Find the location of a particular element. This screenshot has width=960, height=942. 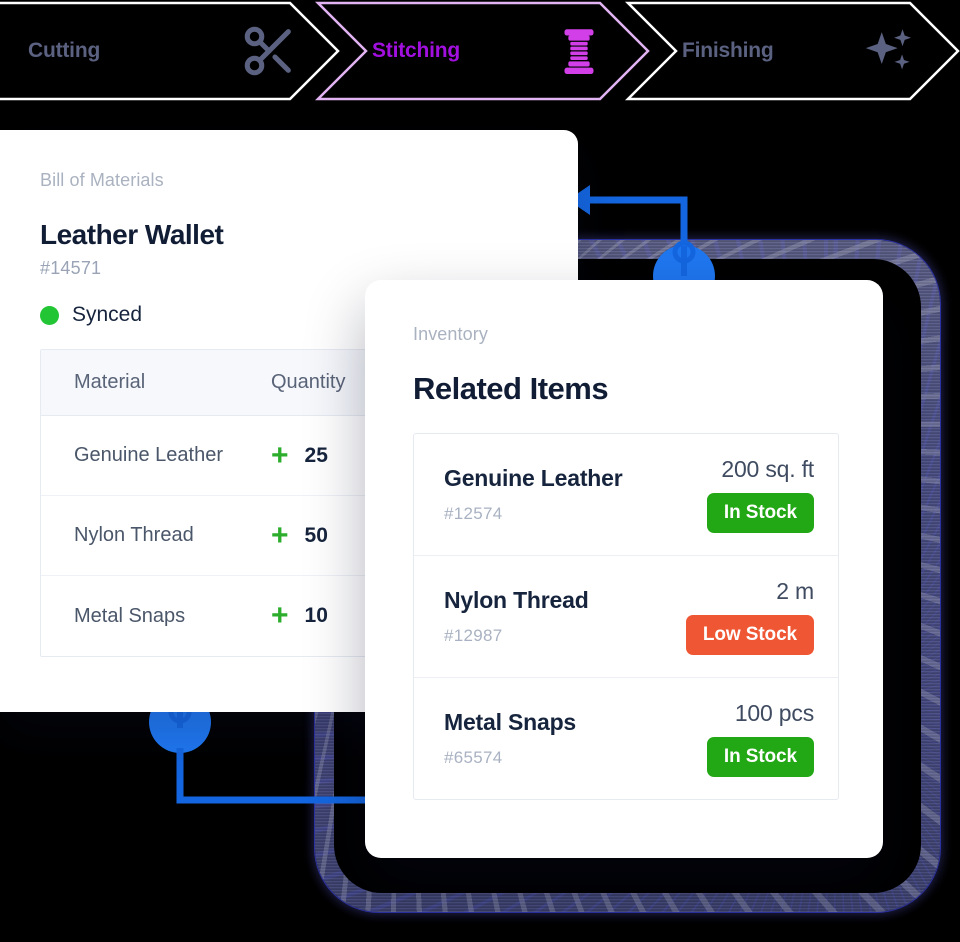

list-item-id: #12987 is located at coordinates (473, 635).